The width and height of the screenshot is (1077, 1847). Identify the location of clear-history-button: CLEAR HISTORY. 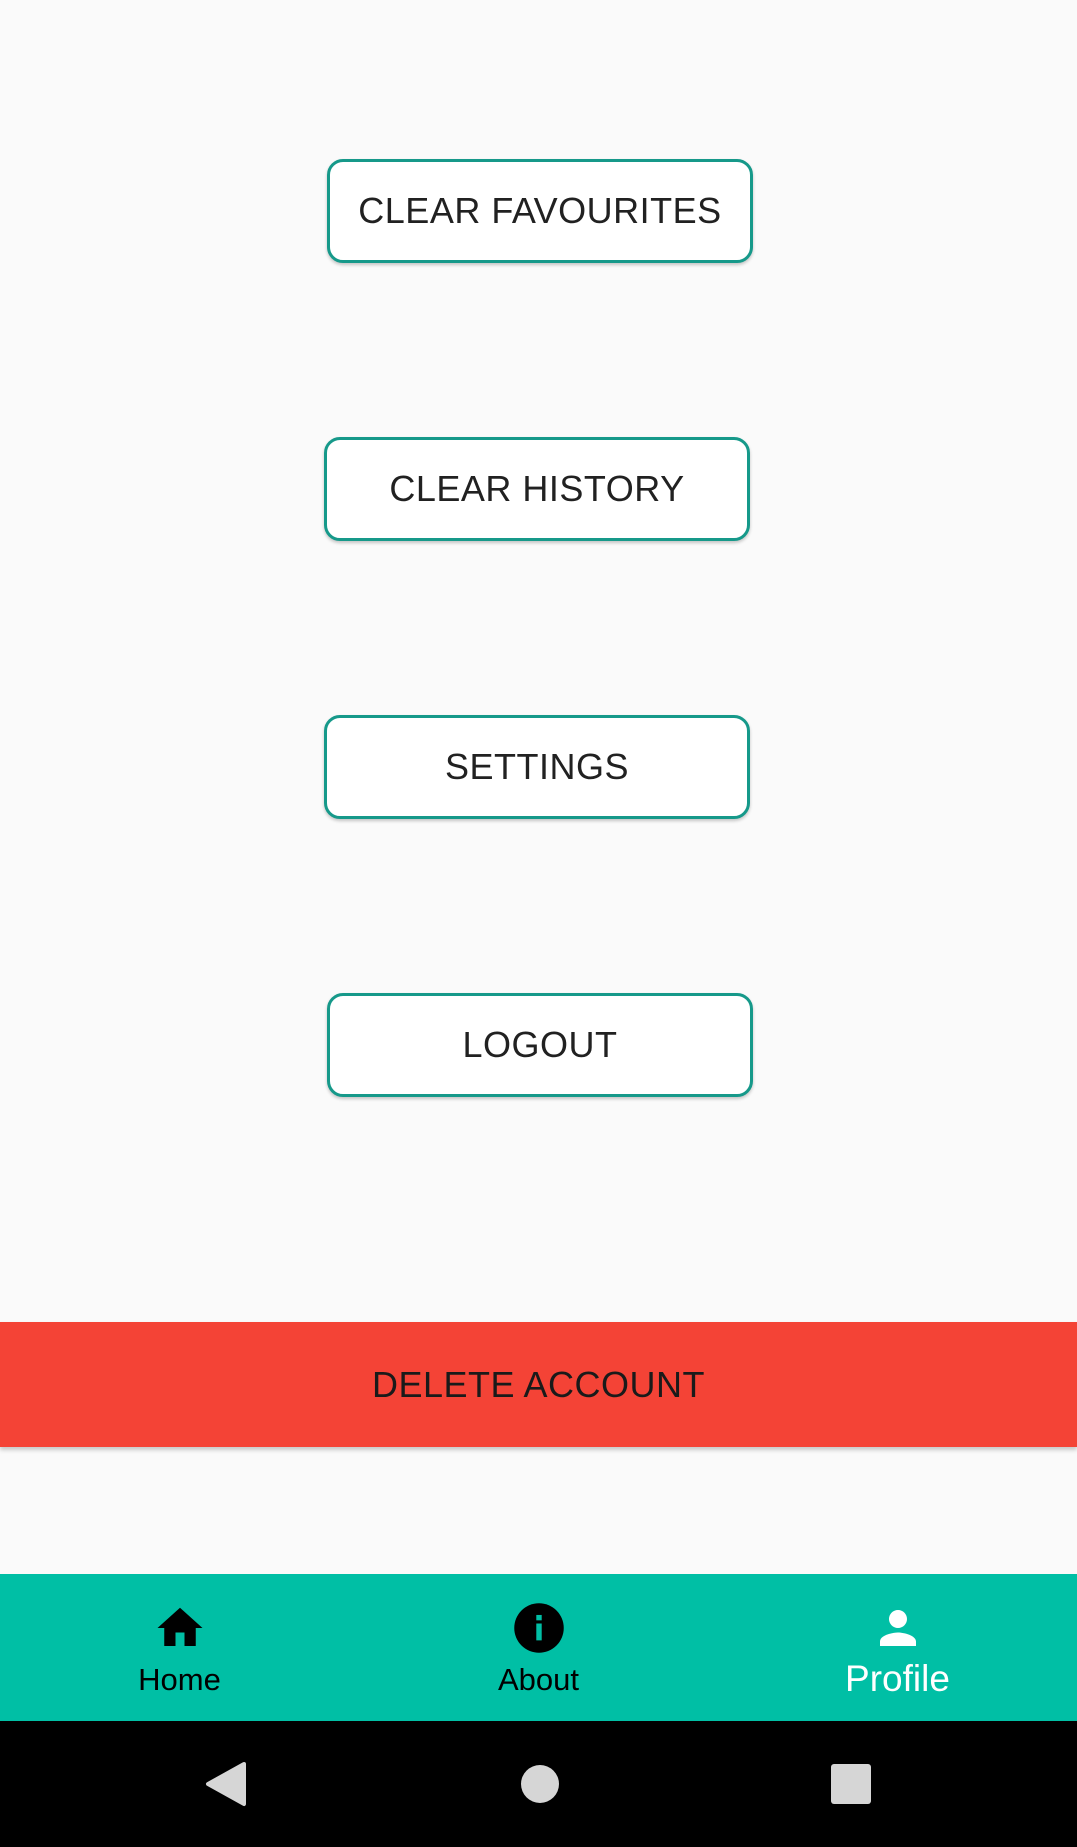
(537, 489).